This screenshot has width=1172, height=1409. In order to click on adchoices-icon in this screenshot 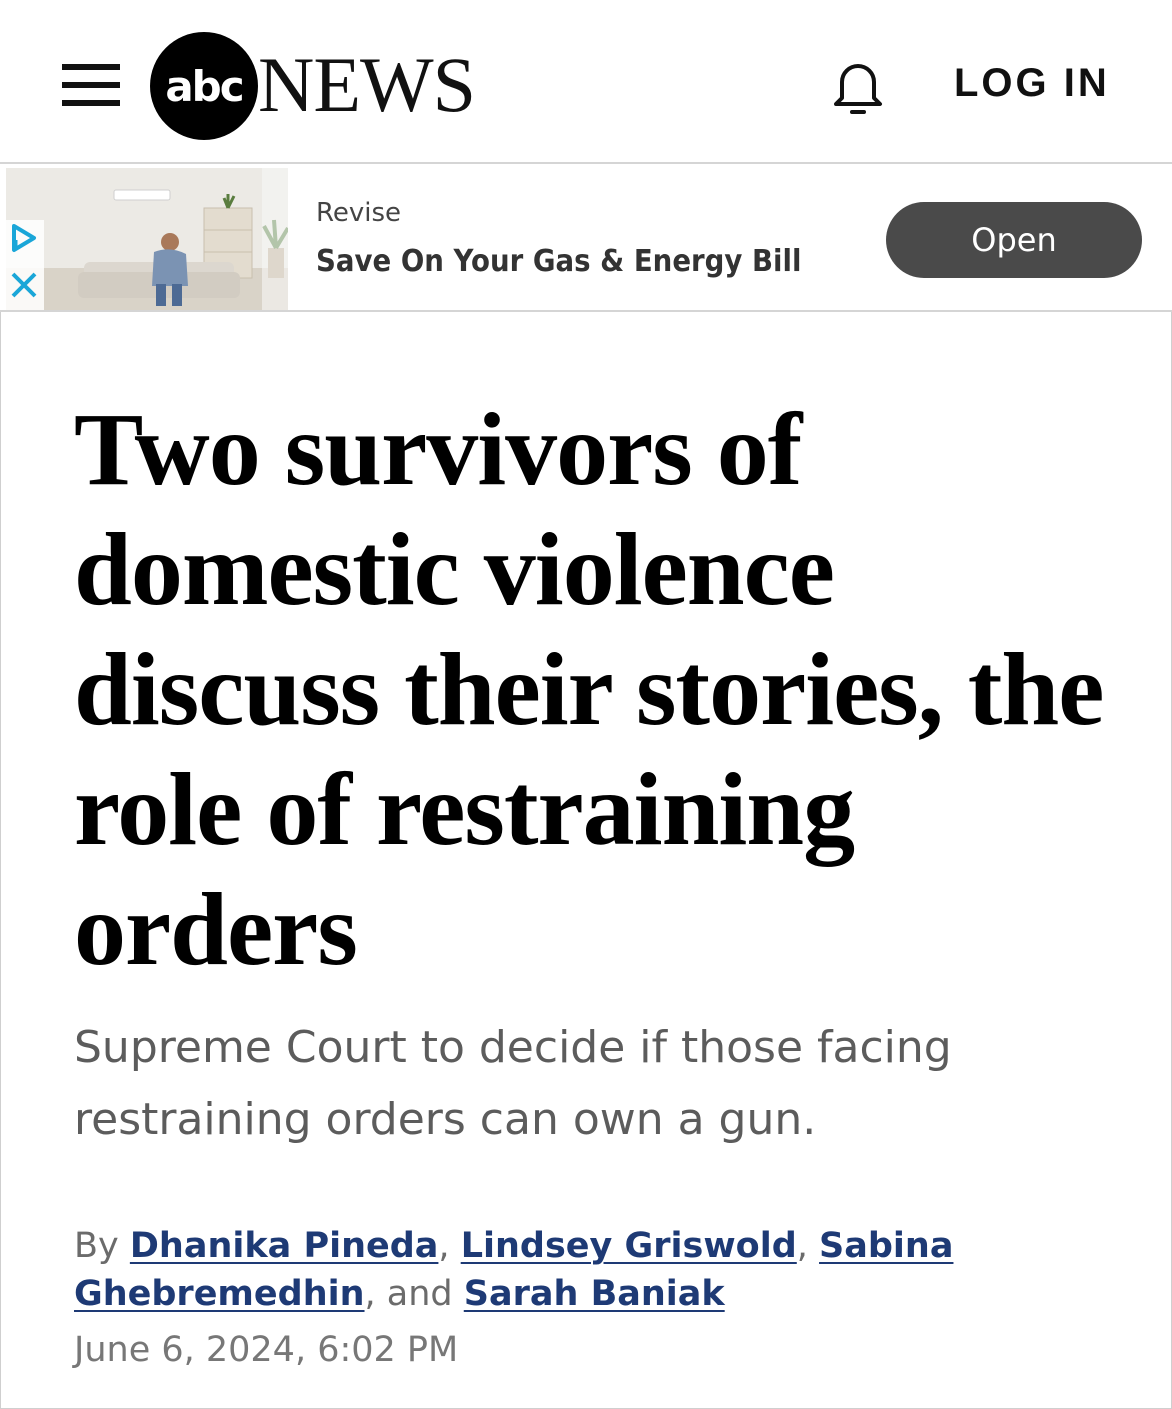, I will do `click(24, 265)`.